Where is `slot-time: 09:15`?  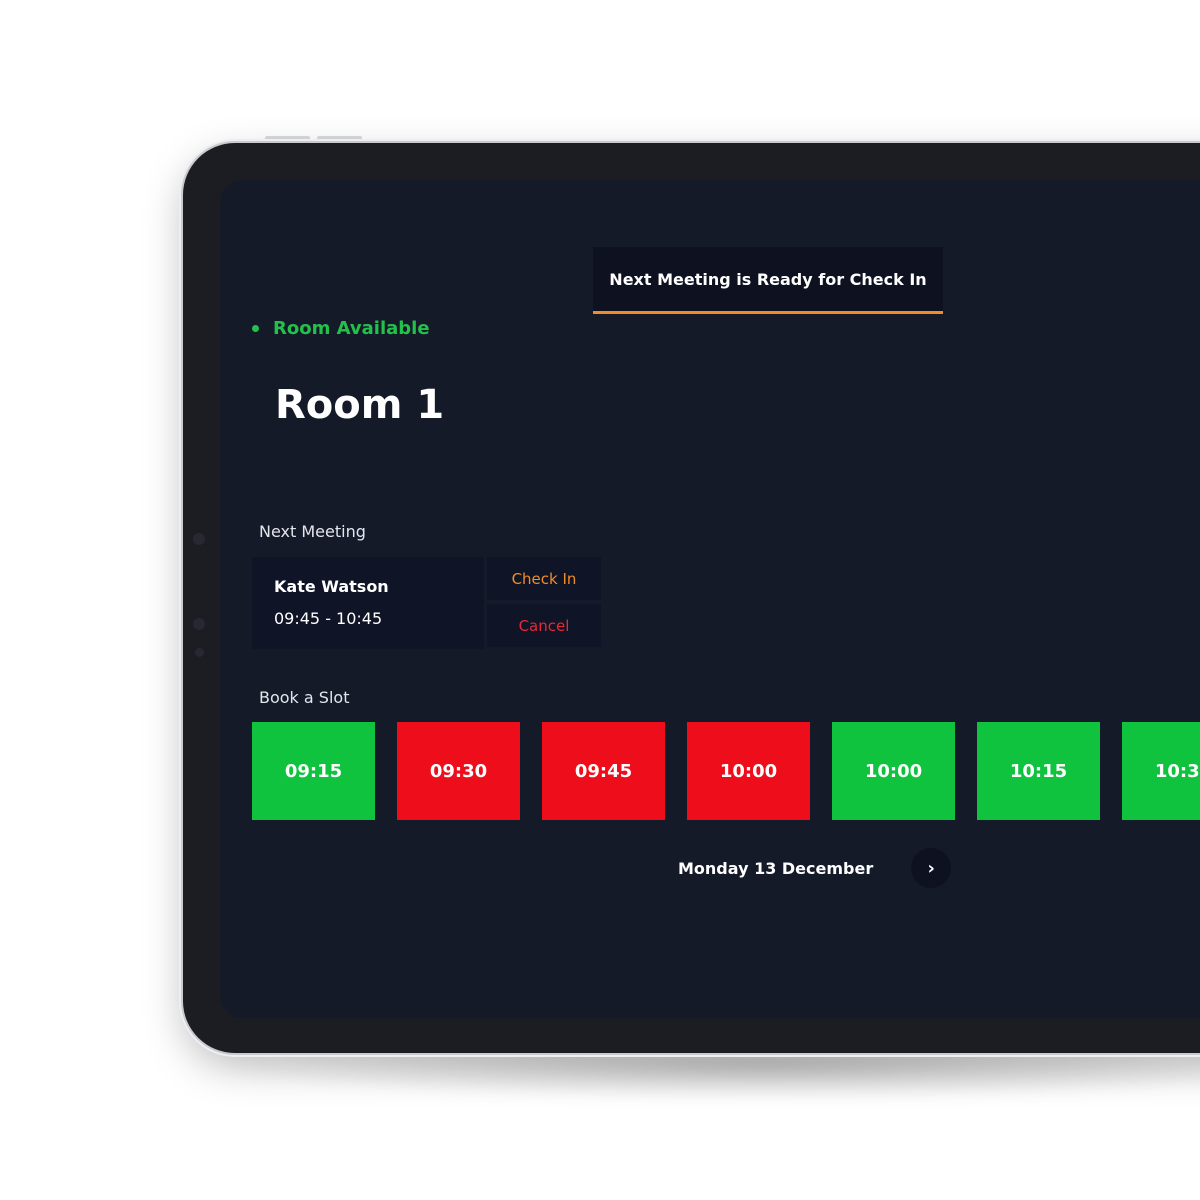
slot-time: 09:15 is located at coordinates (313, 771).